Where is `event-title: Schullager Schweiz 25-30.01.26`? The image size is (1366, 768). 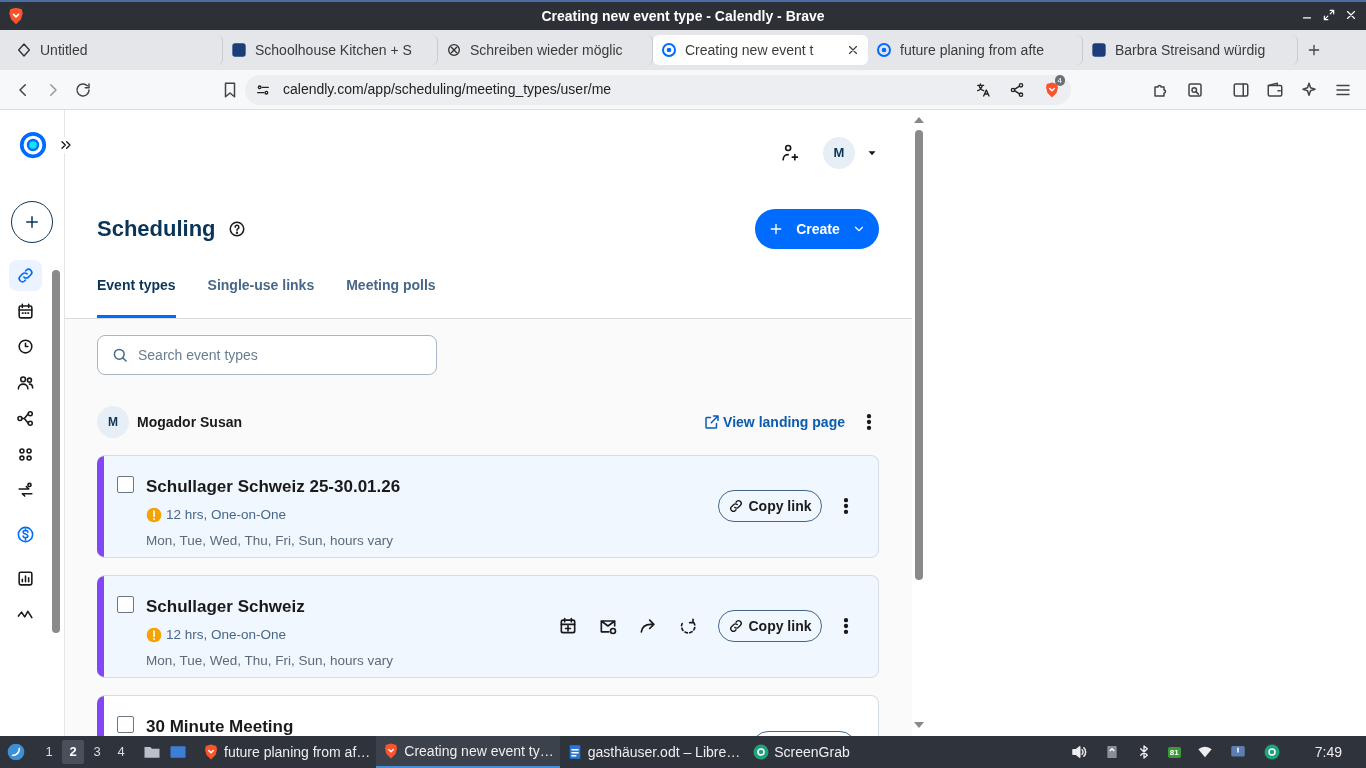 event-title: Schullager Schweiz 25-30.01.26 is located at coordinates (274, 487).